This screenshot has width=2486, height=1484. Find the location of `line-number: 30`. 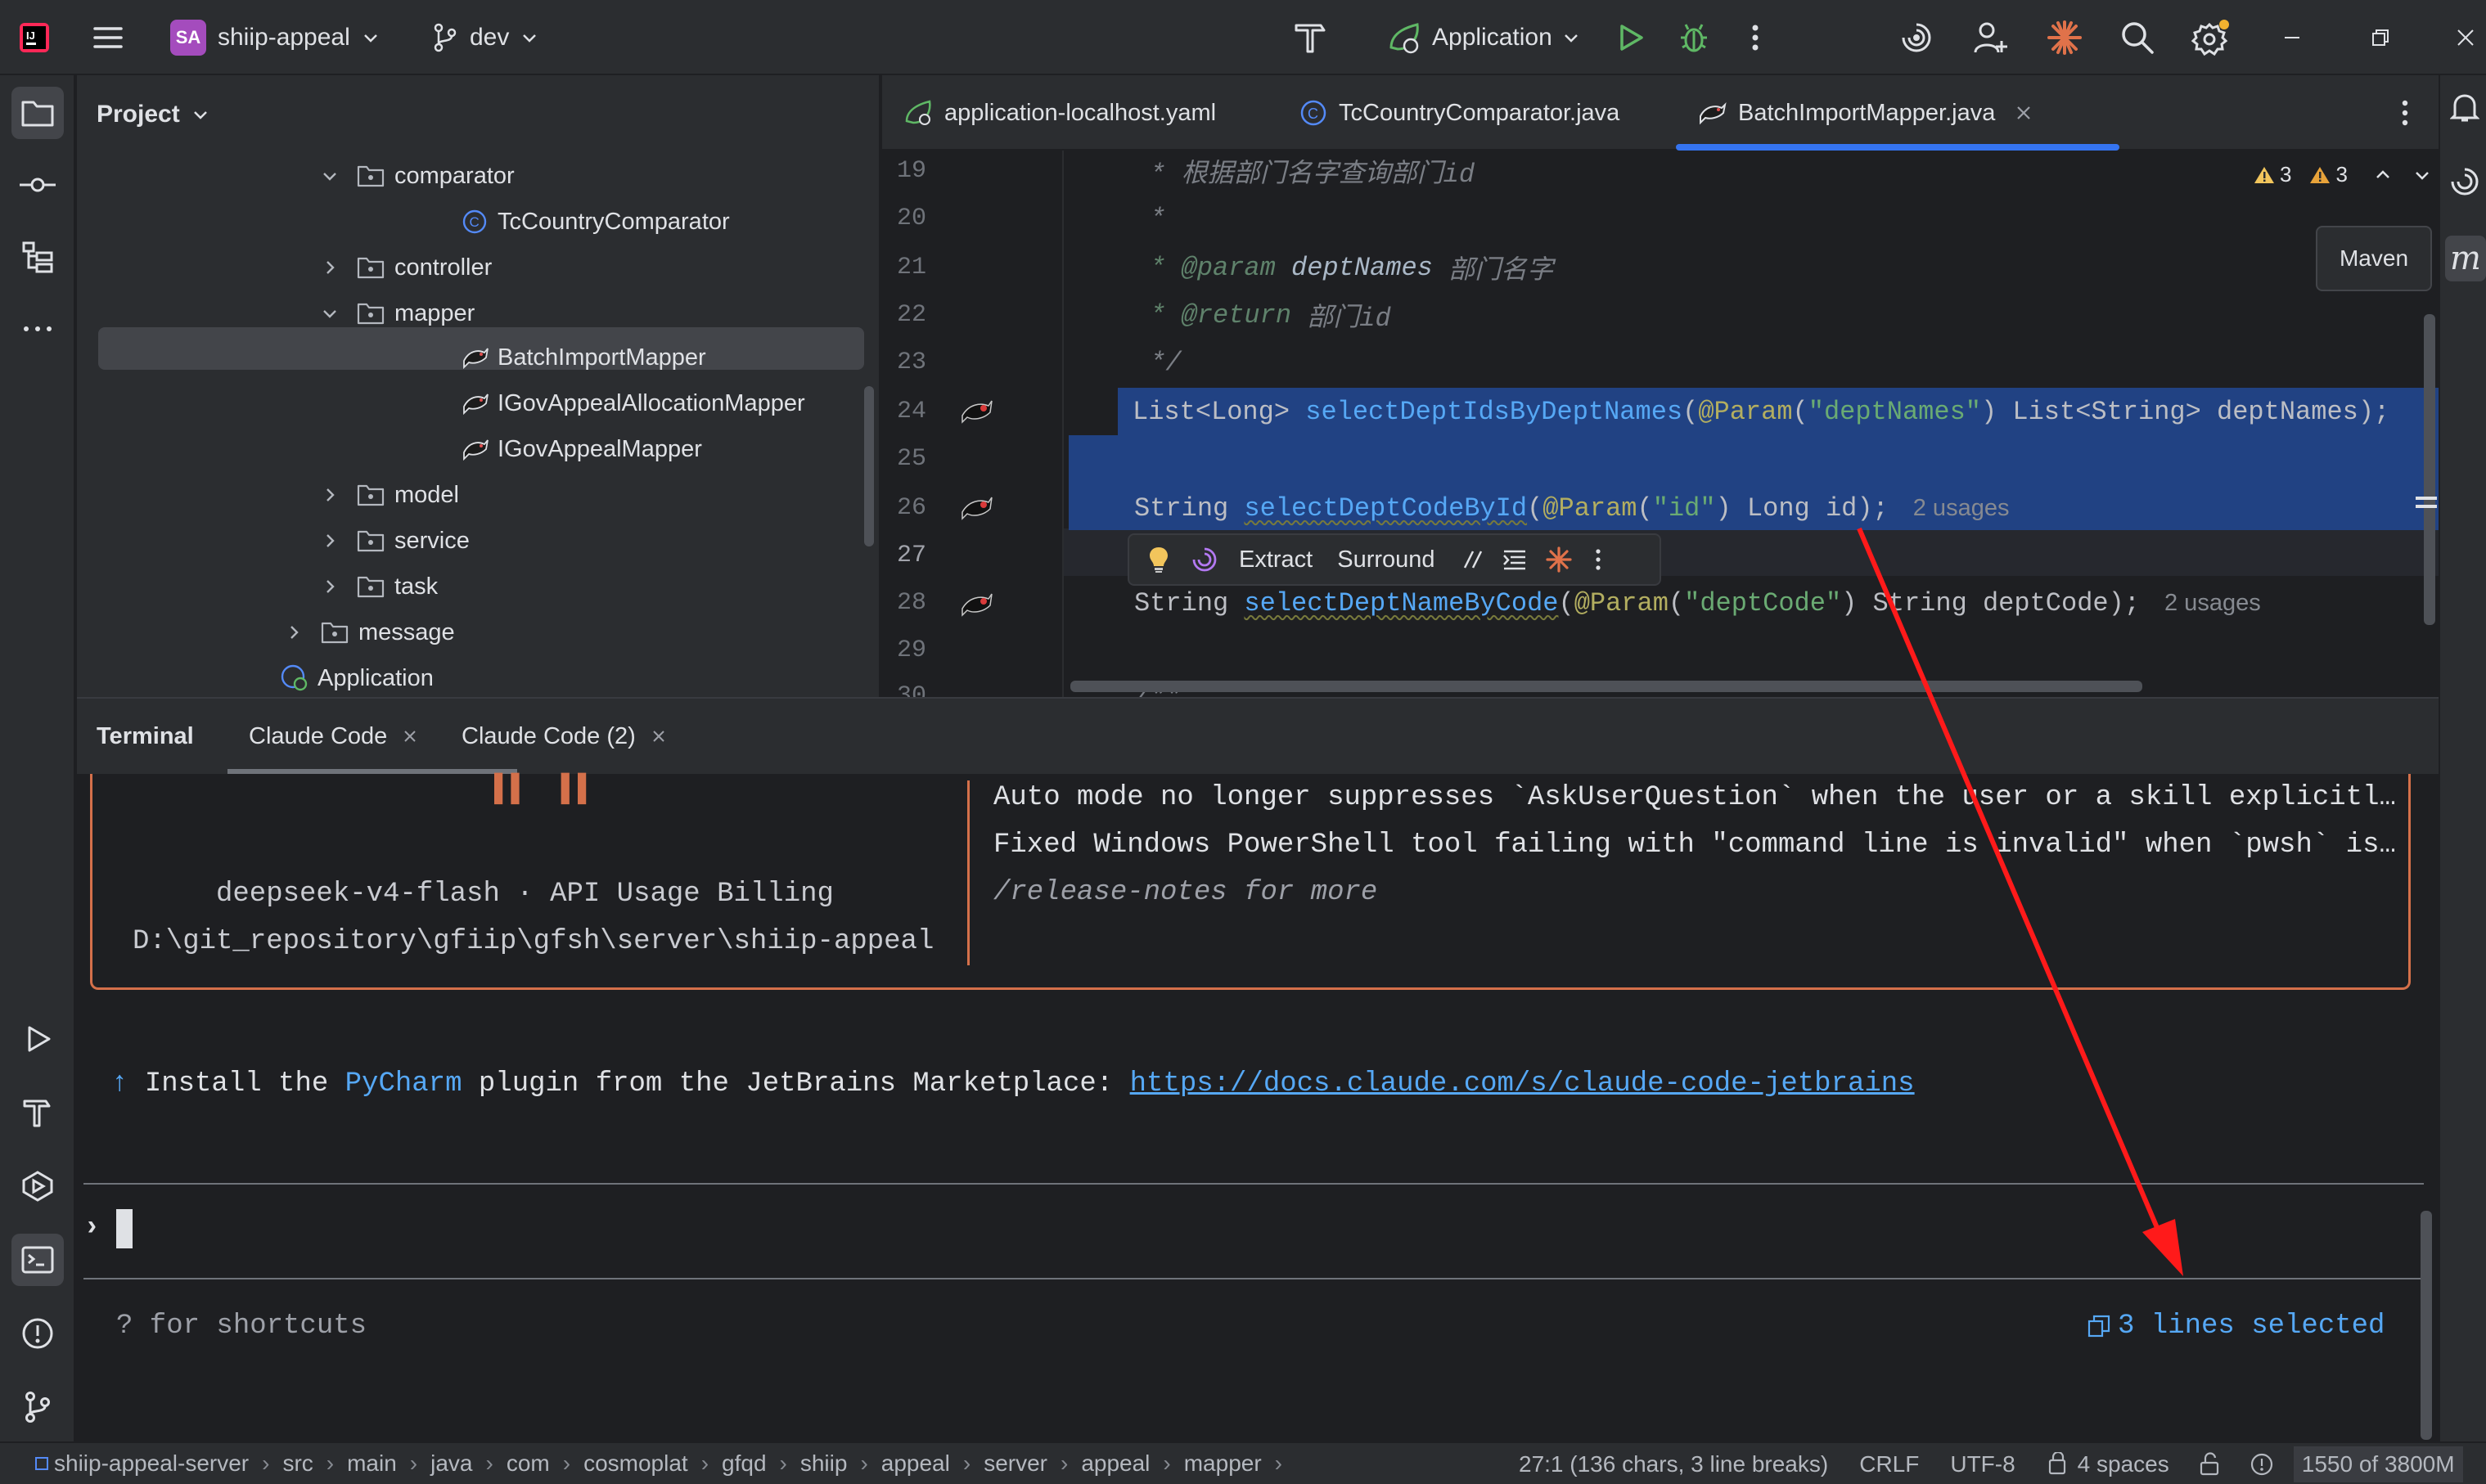

line-number: 30 is located at coordinates (904, 689).